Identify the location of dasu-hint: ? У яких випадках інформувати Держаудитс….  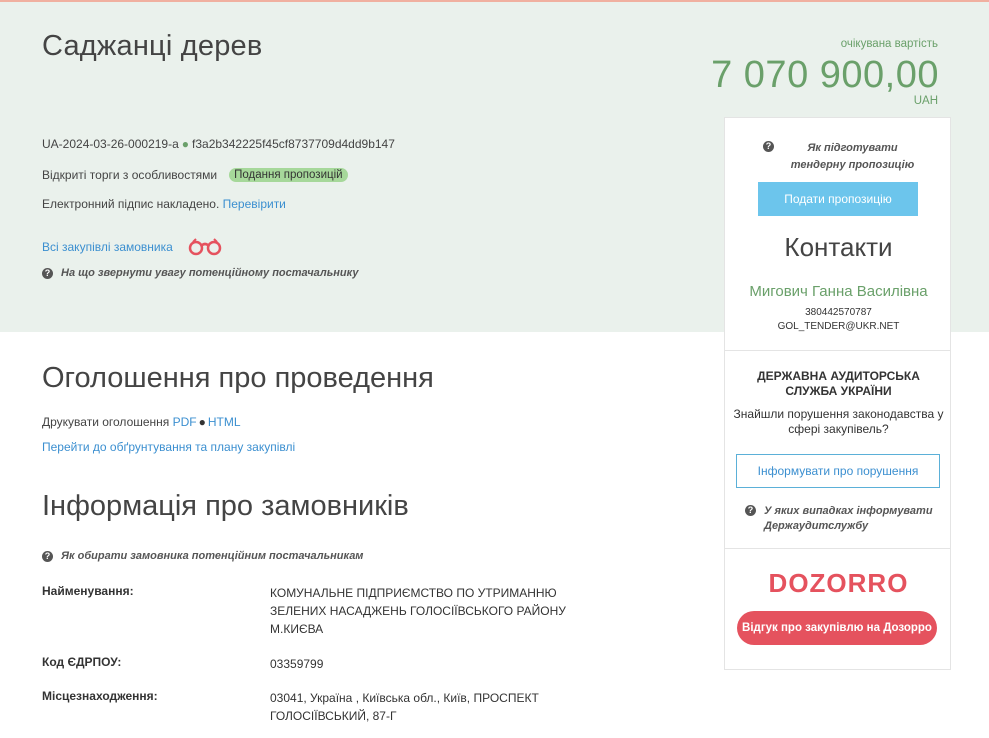
(845, 519).